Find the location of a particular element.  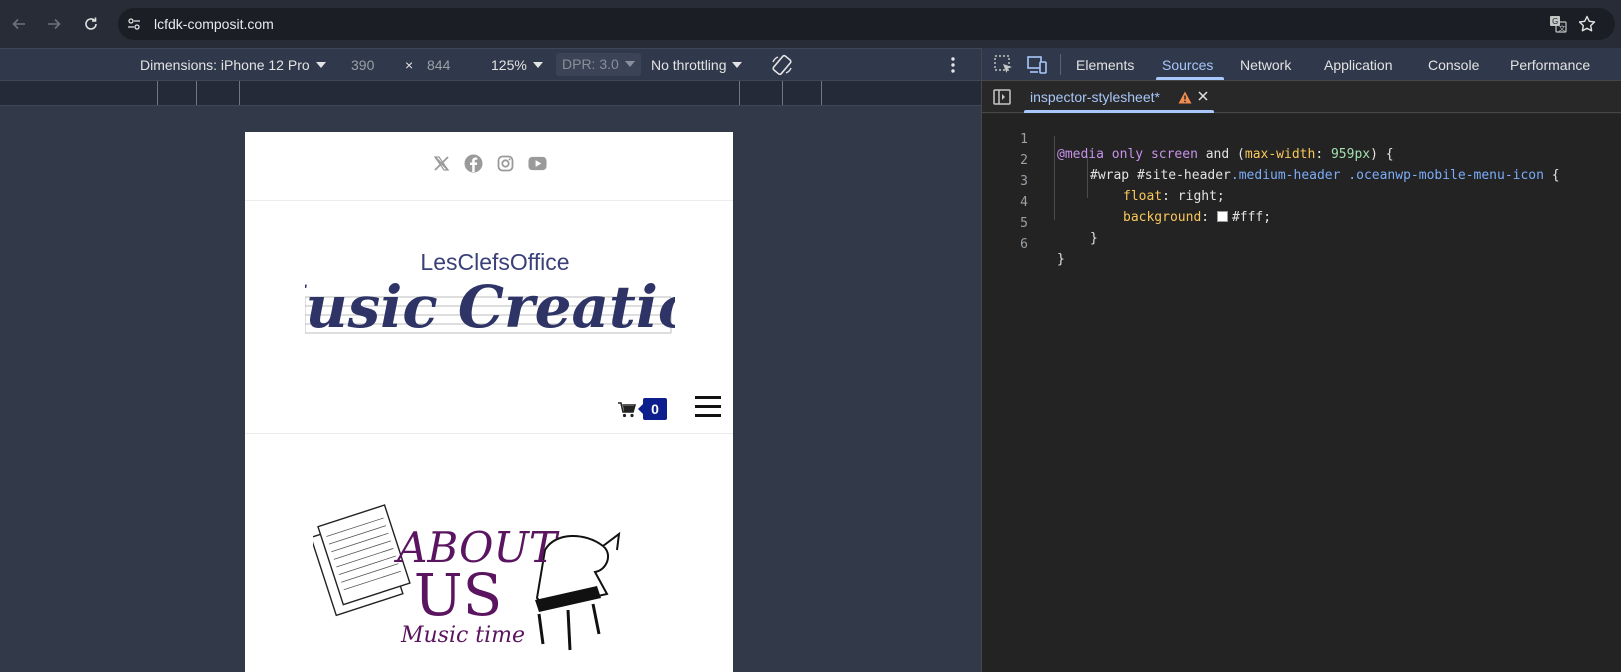

tab-console: Console is located at coordinates (1453, 65).